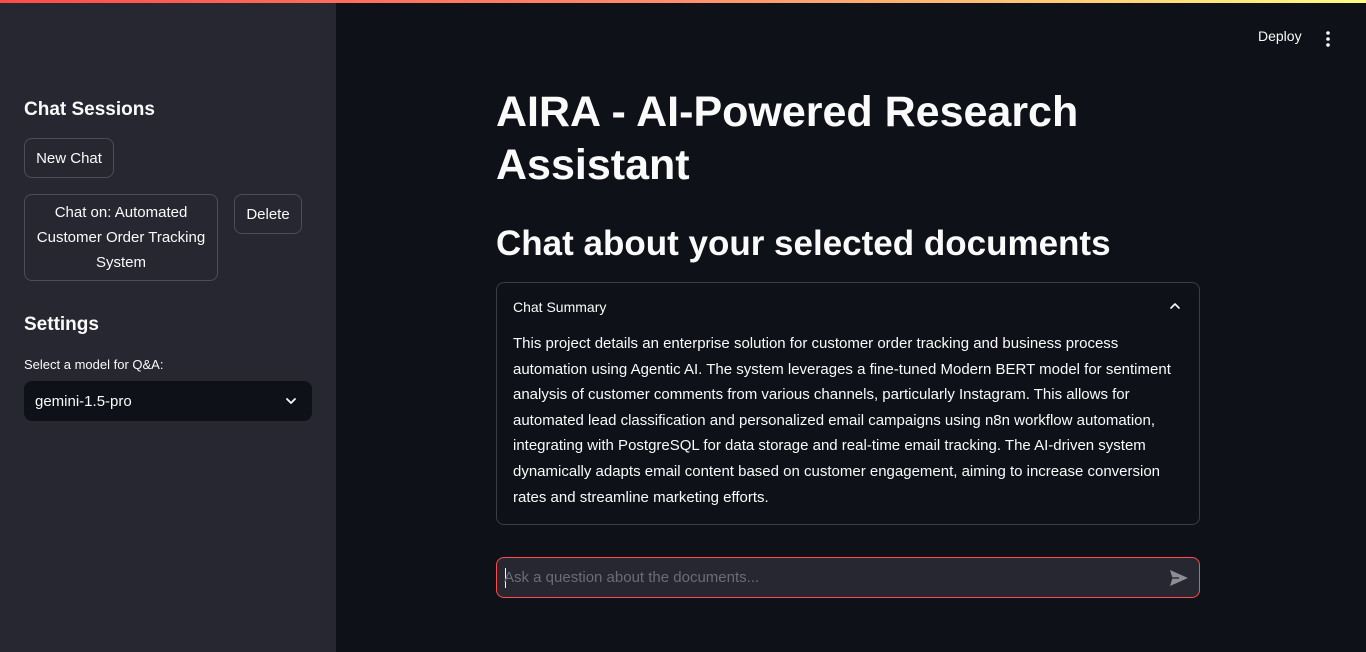  Describe the element at coordinates (291, 401) in the screenshot. I see `chevron-down-icon` at that location.